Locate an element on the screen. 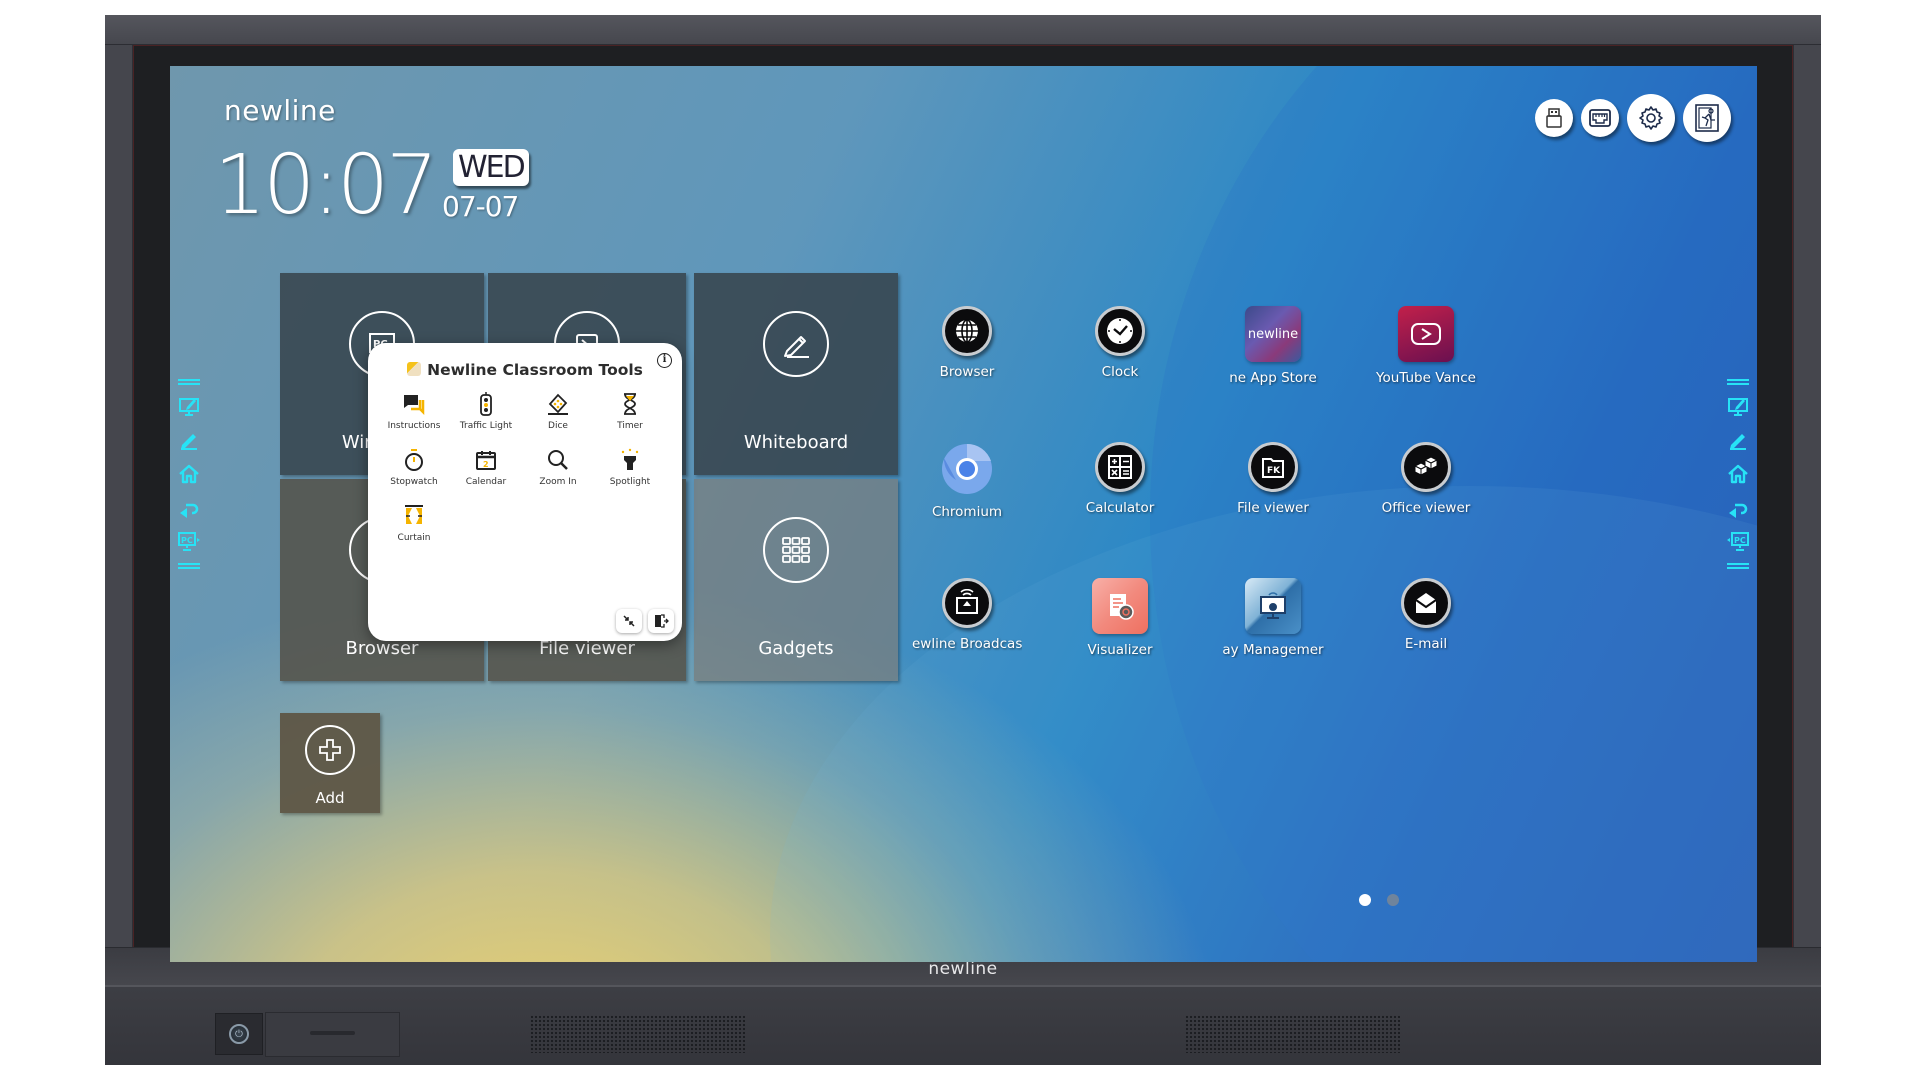  tool-label: Timer is located at coordinates (630, 426).